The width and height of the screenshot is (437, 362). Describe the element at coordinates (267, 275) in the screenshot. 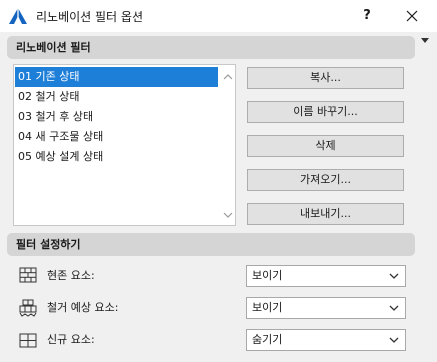

I see `existing-elements-value: 보이기` at that location.